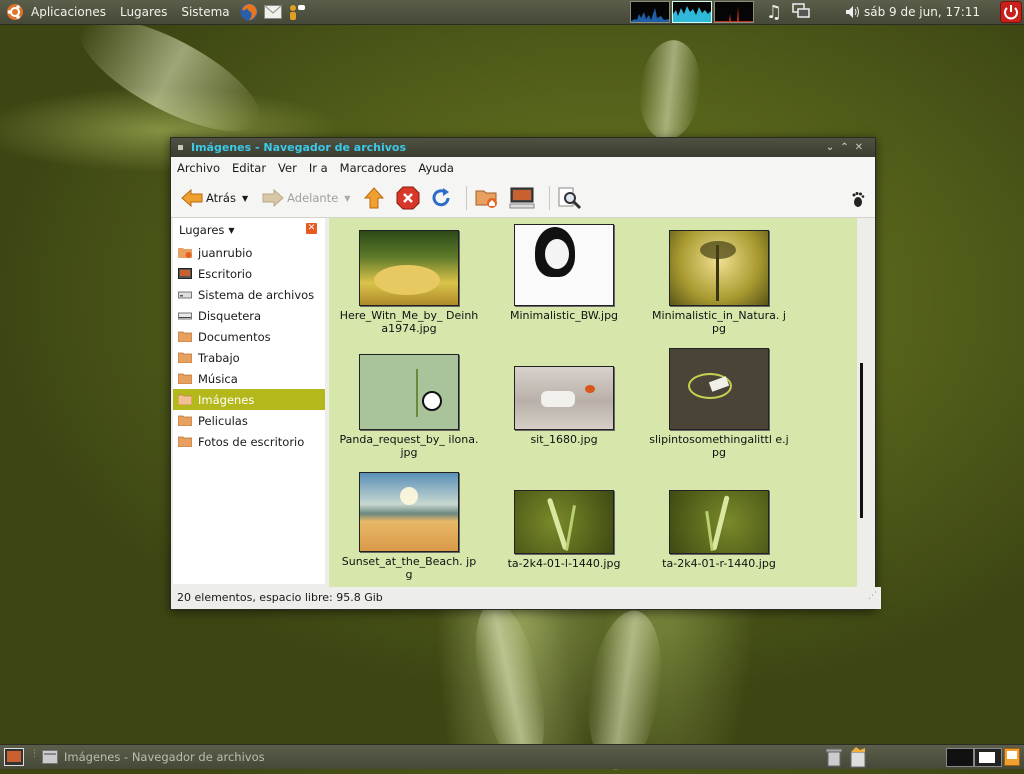 The height and width of the screenshot is (774, 1024). I want to click on file-item: slipintosomethingalittl e.jpg, so click(719, 403).